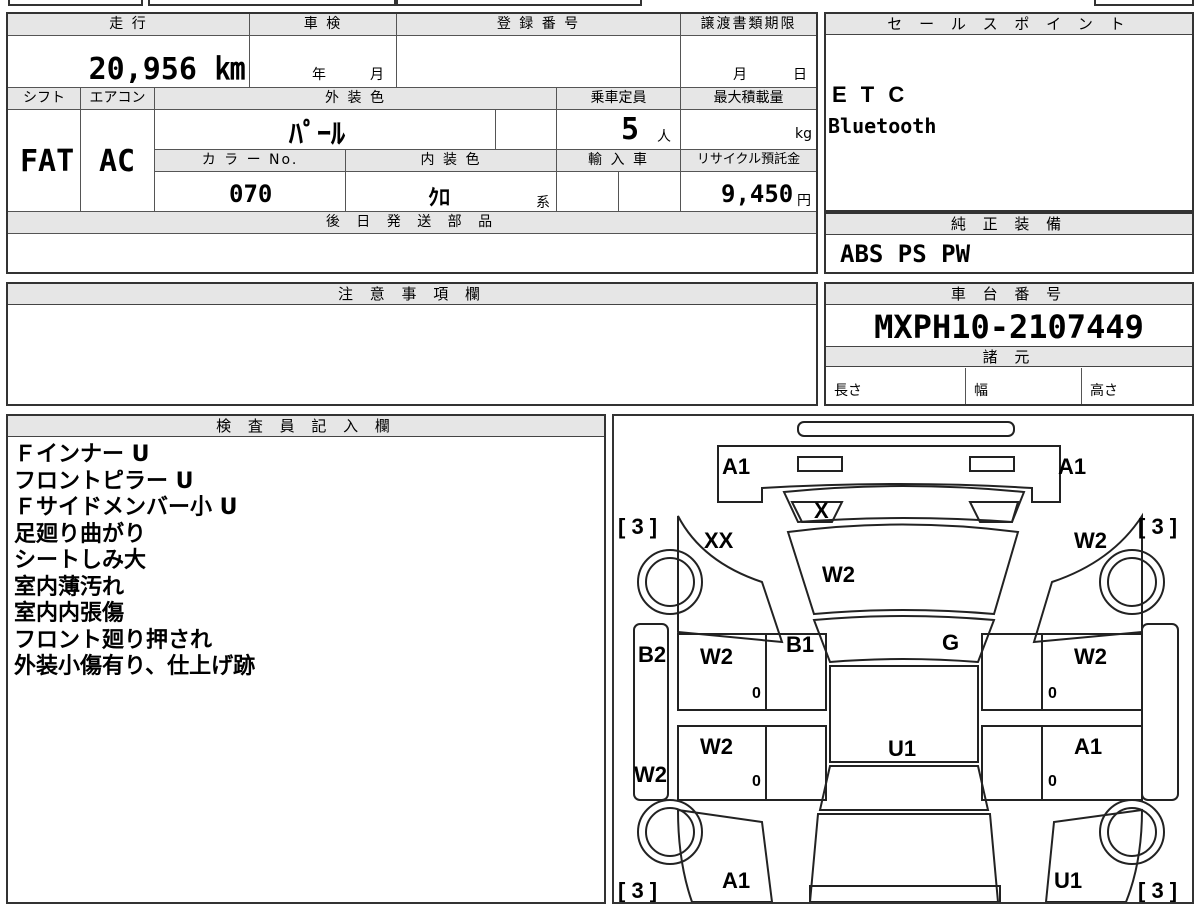  What do you see at coordinates (1088, 746) in the screenshot?
I see `diag-a1-r-door2: A1` at bounding box center [1088, 746].